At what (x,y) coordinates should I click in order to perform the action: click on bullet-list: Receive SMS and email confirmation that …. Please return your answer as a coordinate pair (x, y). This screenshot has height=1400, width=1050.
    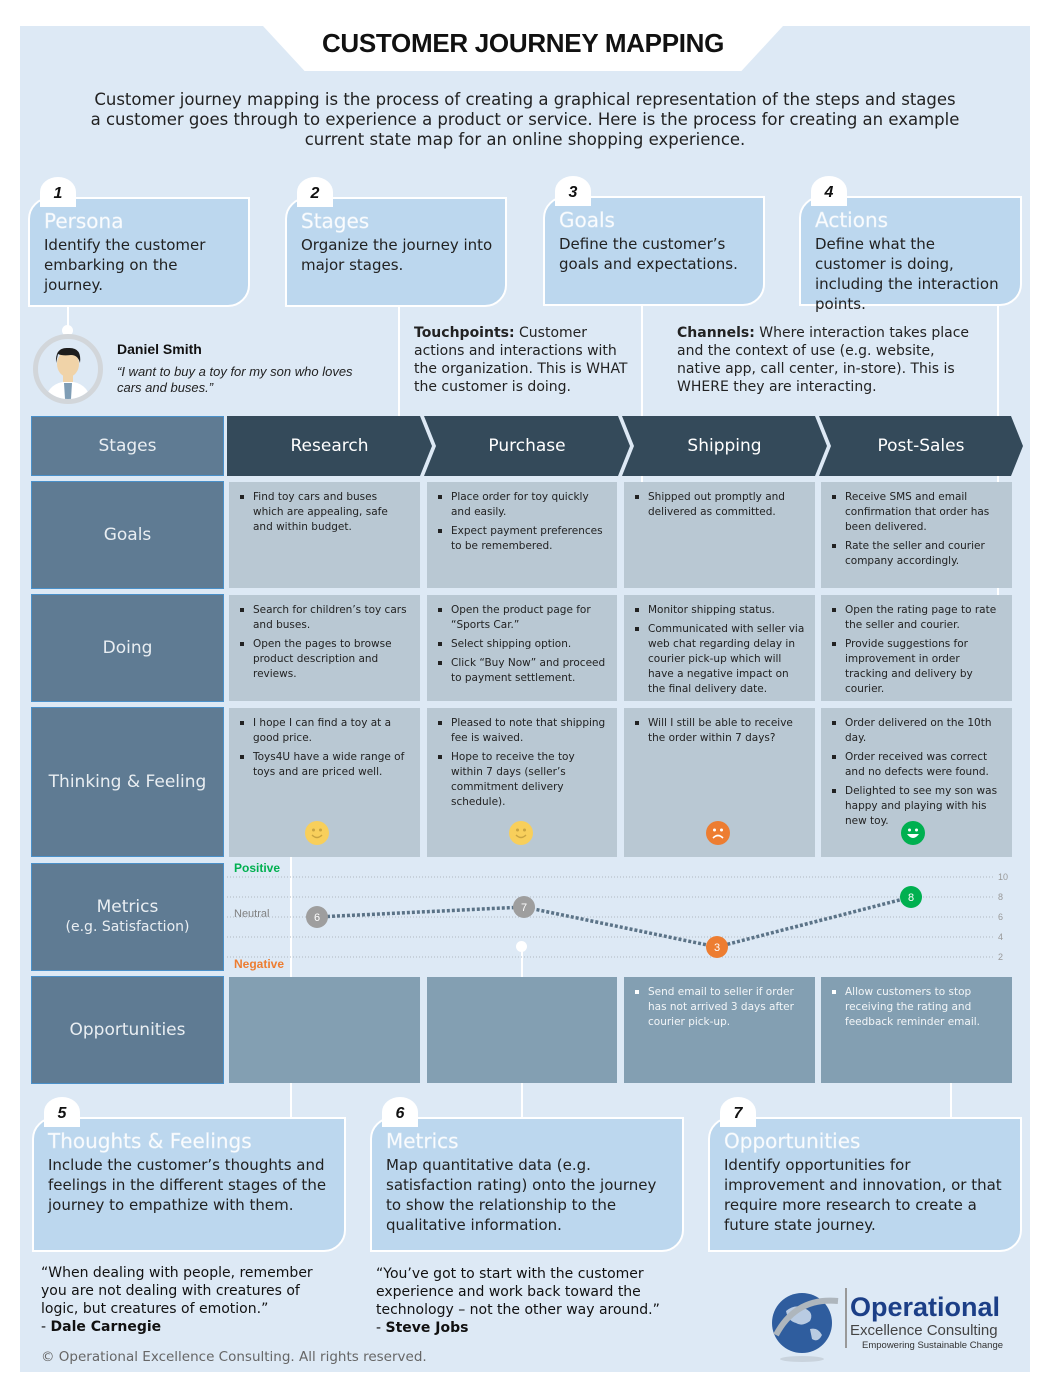
    Looking at the image, I should click on (916, 529).